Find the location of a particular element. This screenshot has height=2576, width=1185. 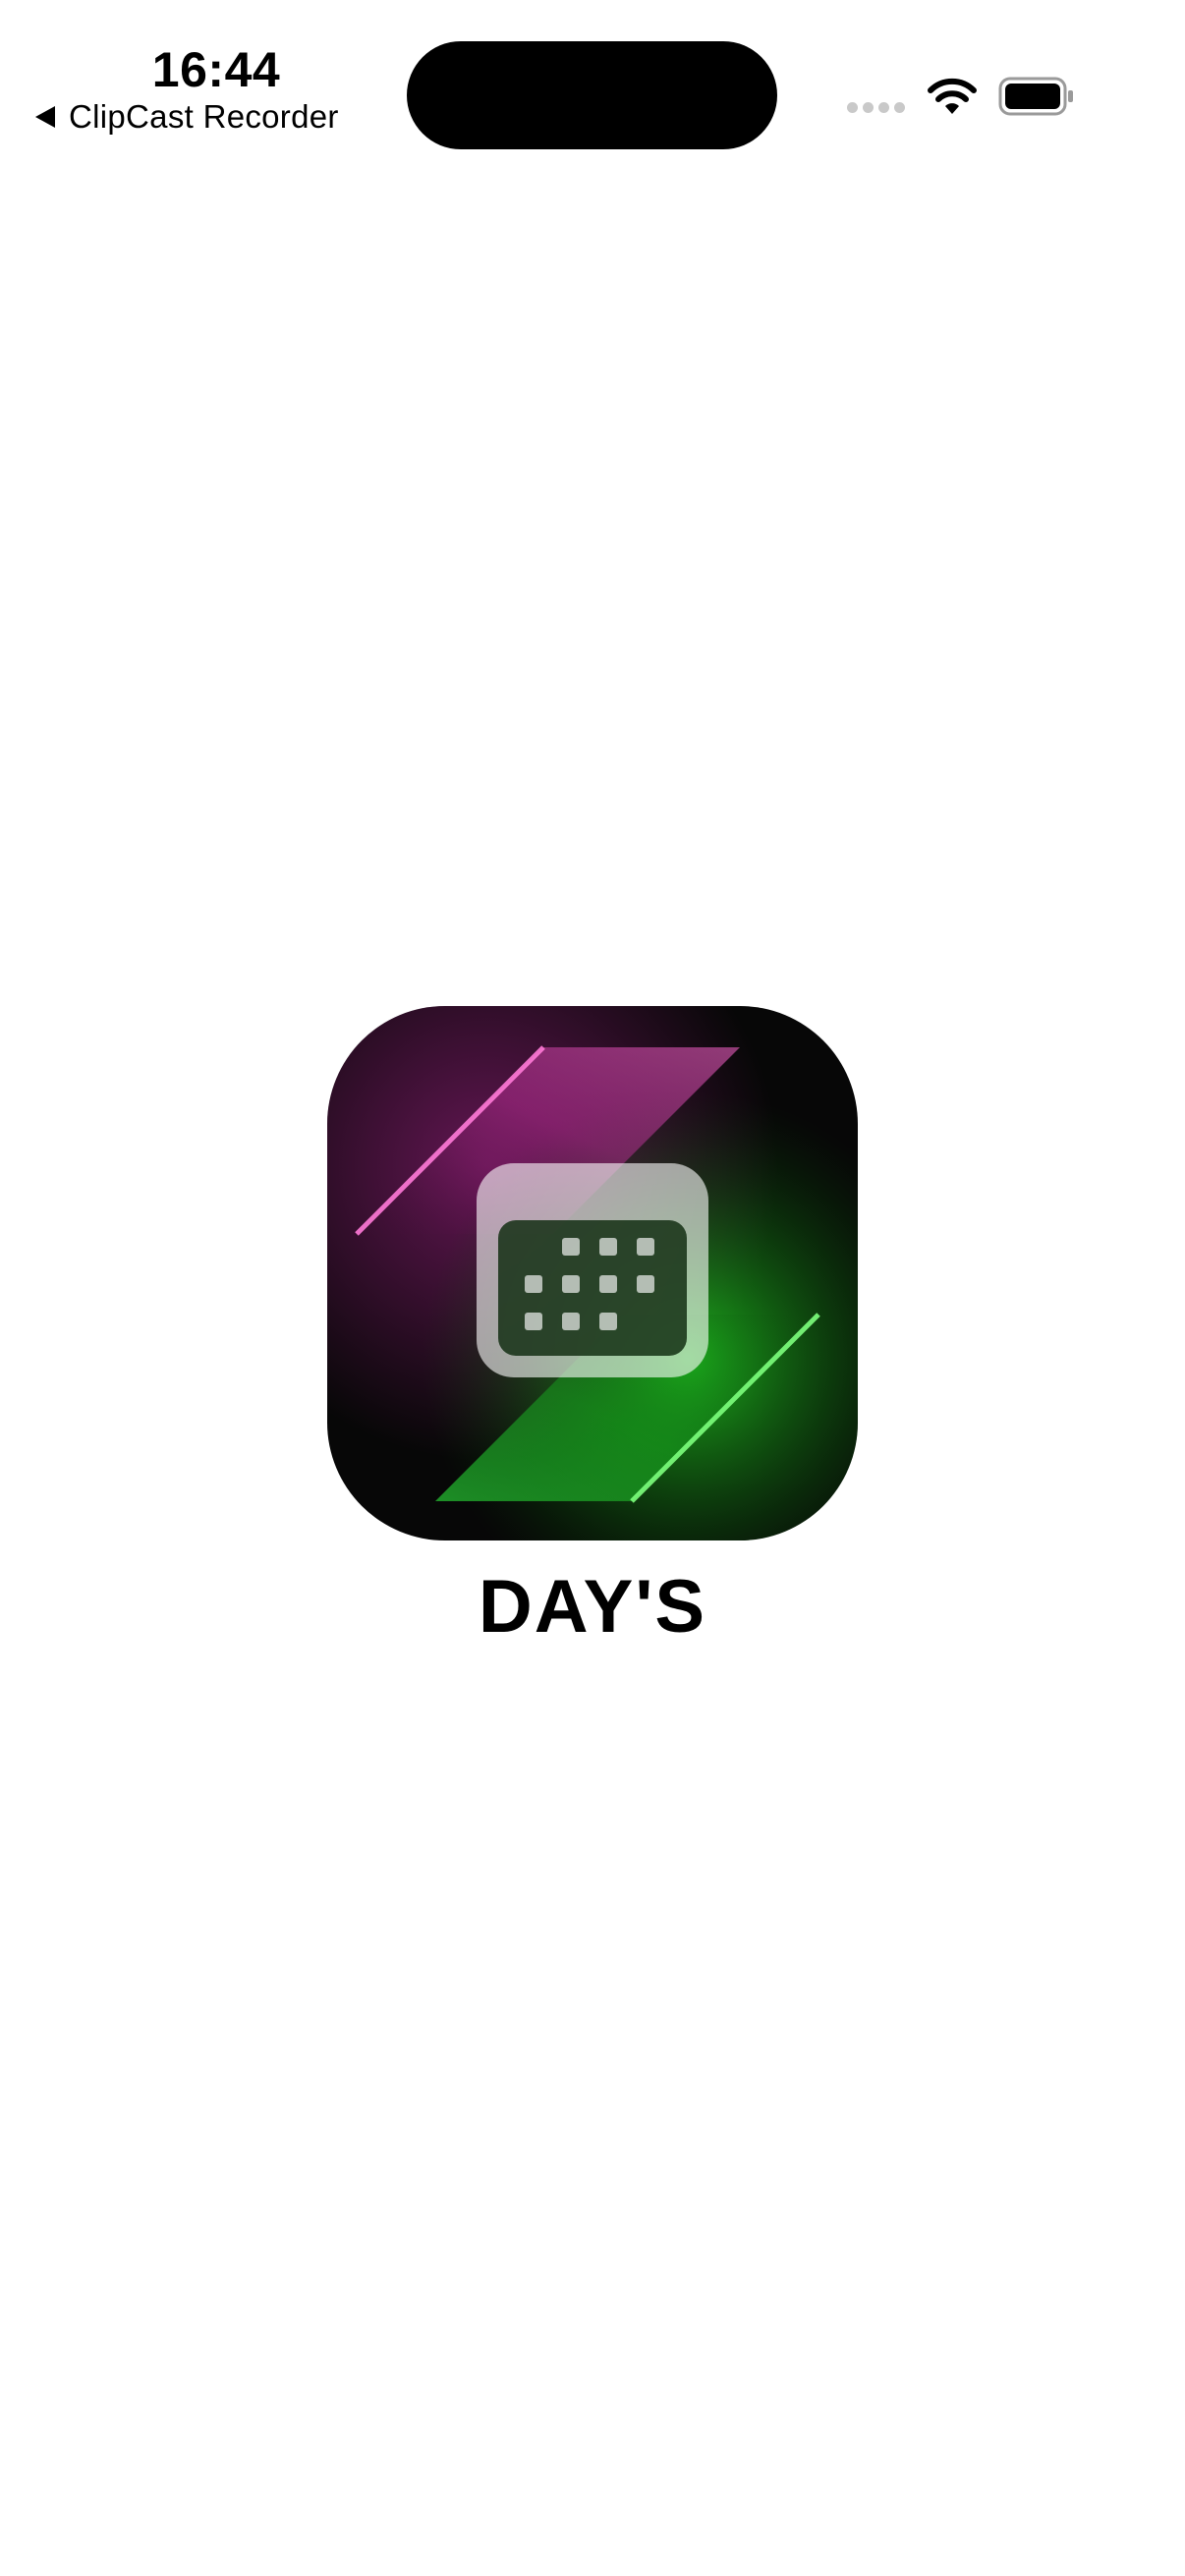

signal-dots-icon is located at coordinates (876, 107).